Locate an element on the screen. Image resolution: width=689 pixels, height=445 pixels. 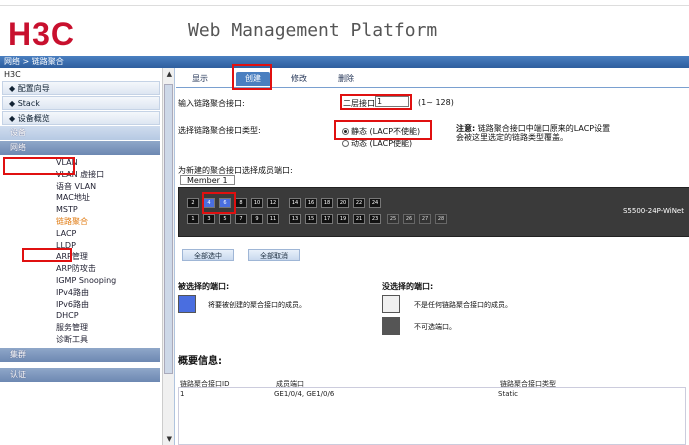
row-agg-type: Static is located at coordinates (508, 394).